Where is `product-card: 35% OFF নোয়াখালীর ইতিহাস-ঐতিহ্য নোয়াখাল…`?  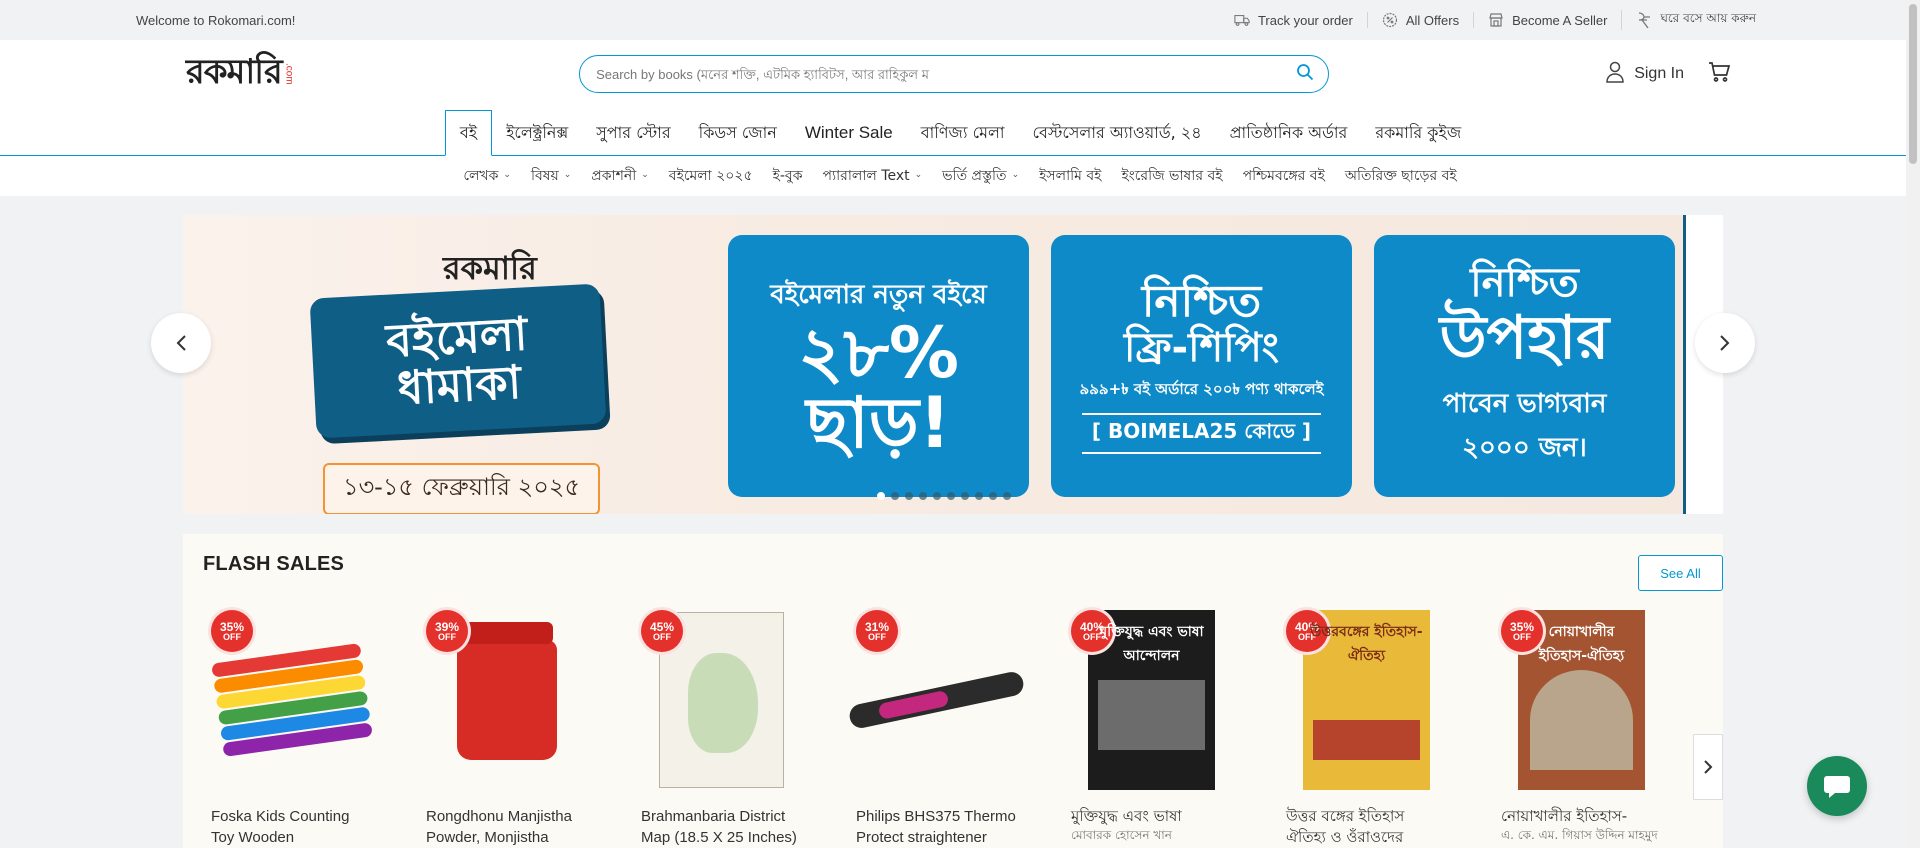
product-card: 35% OFF নোয়াখালীর ইতিহাস-ঐতিহ্য নোয়াখাল… is located at coordinates (1581, 729).